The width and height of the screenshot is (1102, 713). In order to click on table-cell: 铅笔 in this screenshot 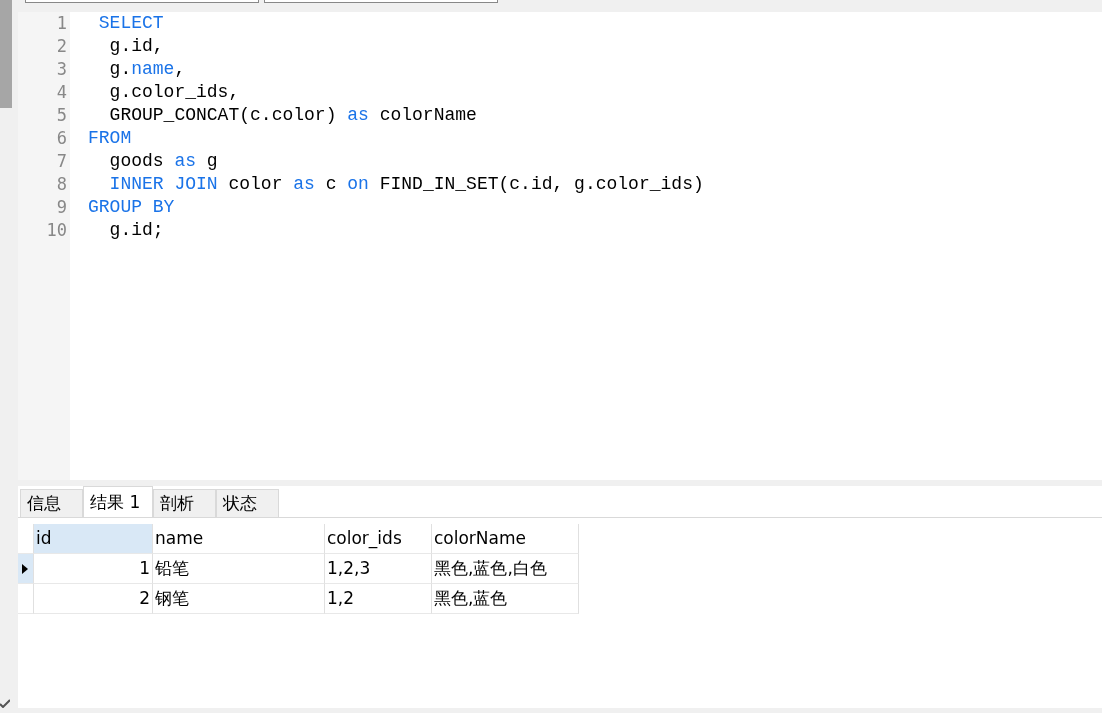, I will do `click(239, 569)`.